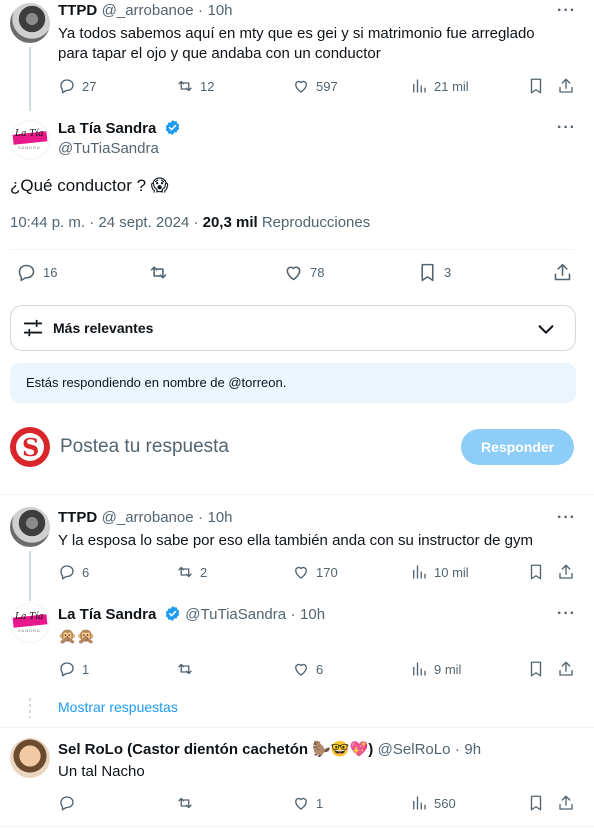 The height and width of the screenshot is (829, 594). I want to click on tweet-header: La Tía Sandra @TuTiaSandra · 10h, so click(191, 614).